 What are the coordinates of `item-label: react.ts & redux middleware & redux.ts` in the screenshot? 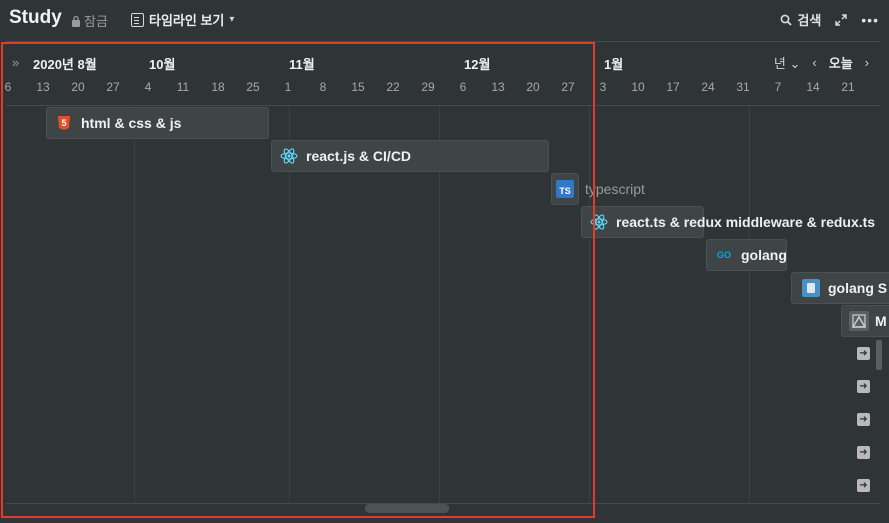 It's located at (746, 222).